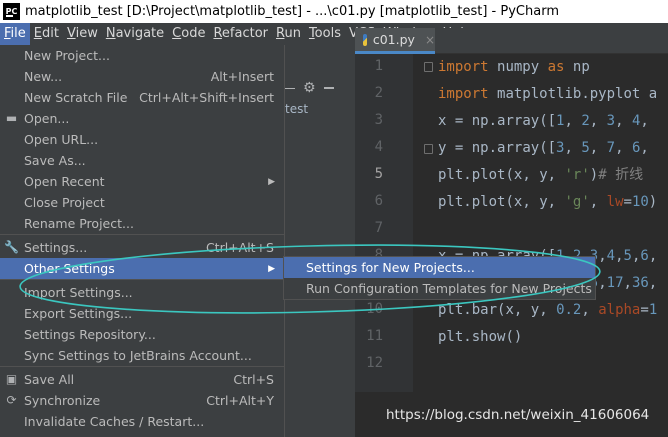 Image resolution: width=668 pixels, height=437 pixels. I want to click on menu-tools: Tools, so click(325, 34).